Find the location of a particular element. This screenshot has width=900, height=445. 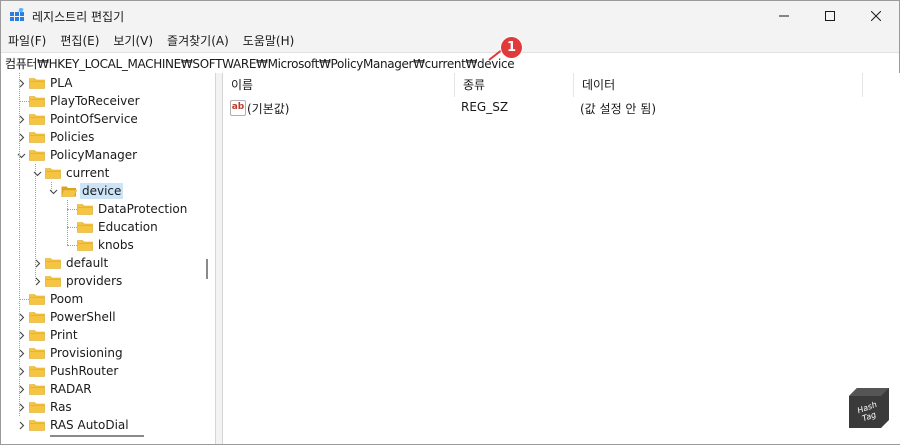

tree-item-label: Print is located at coordinates (64, 335).